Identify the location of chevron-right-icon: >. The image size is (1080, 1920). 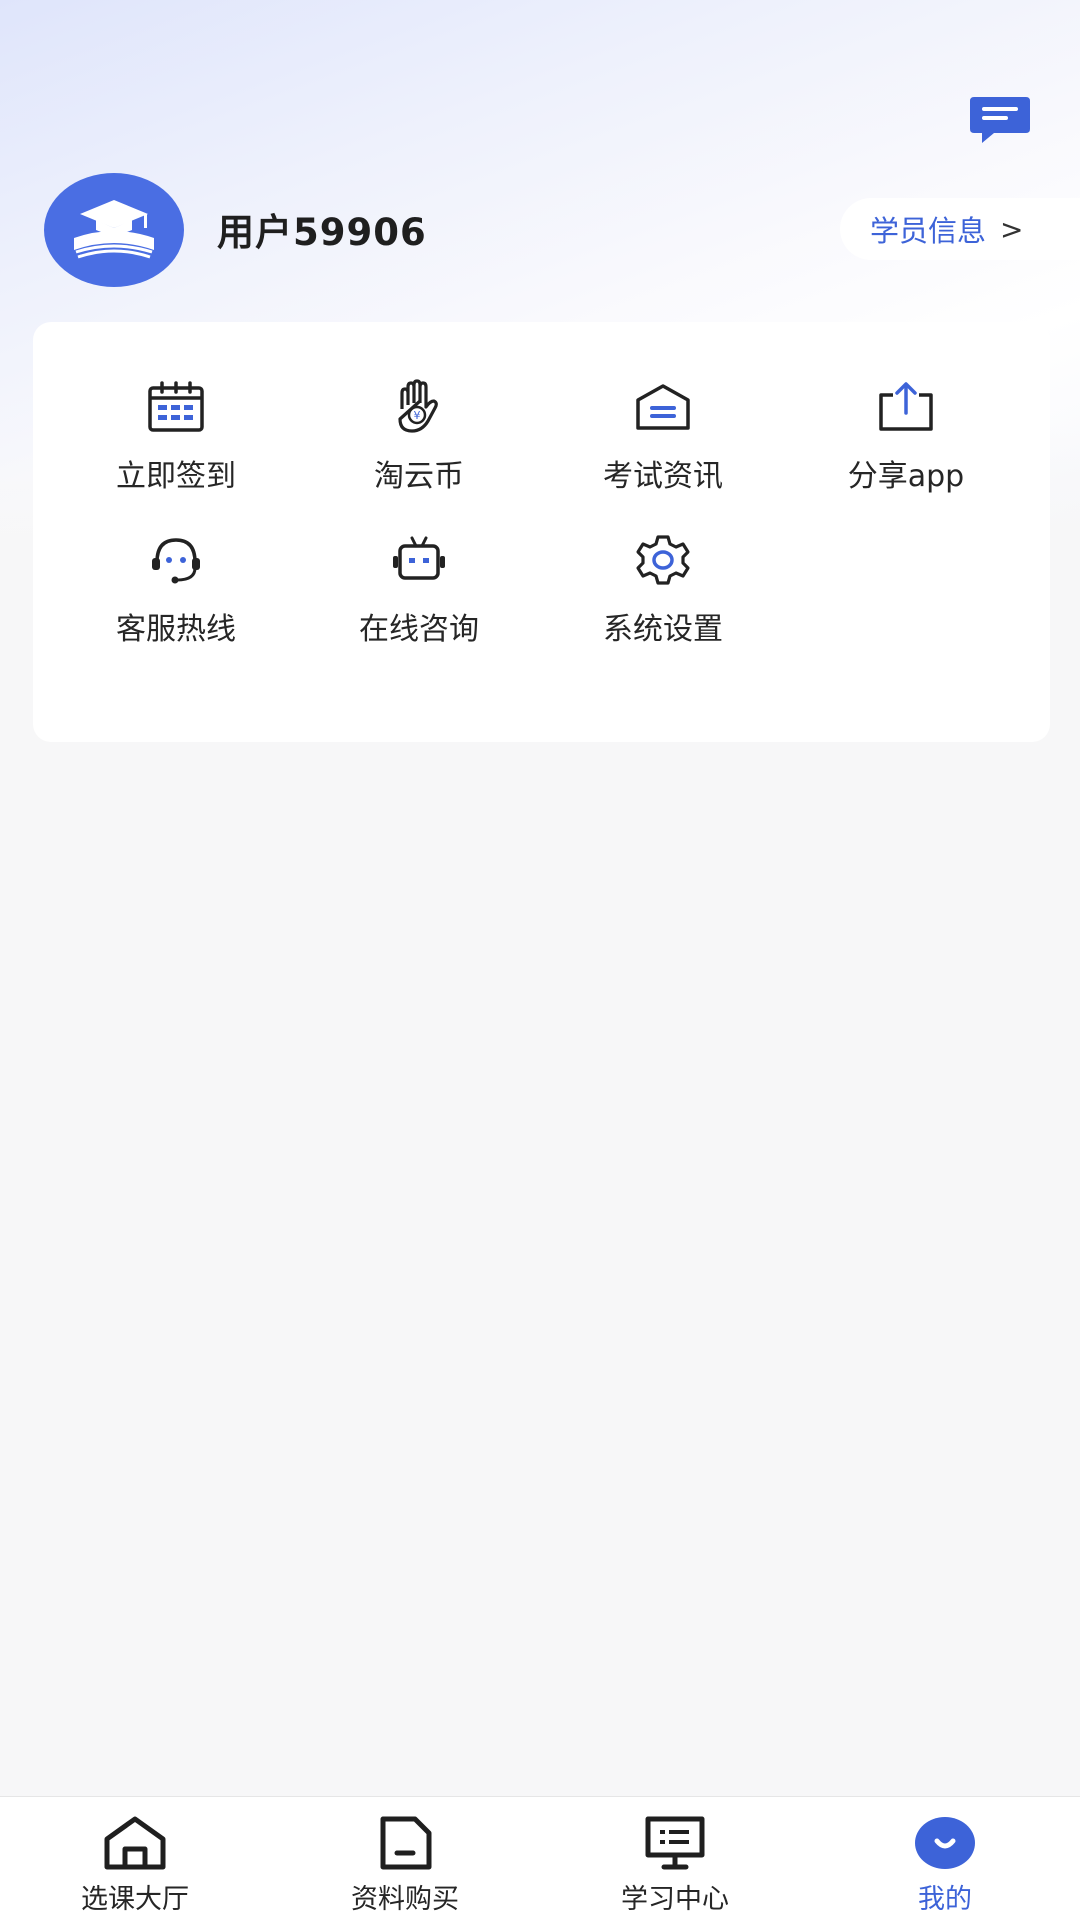
(1012, 229).